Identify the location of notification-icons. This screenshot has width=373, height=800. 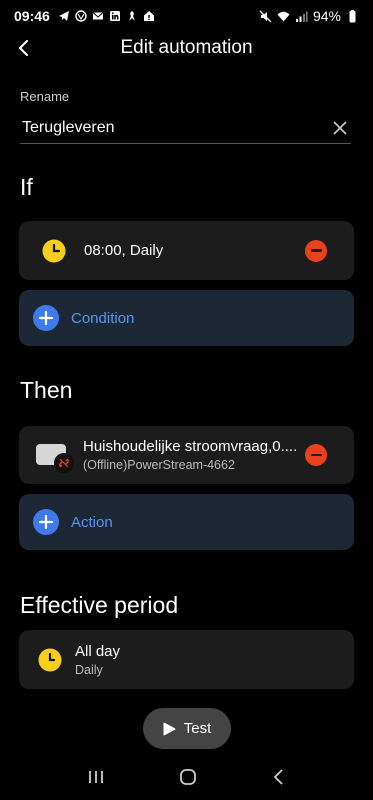
(106, 16).